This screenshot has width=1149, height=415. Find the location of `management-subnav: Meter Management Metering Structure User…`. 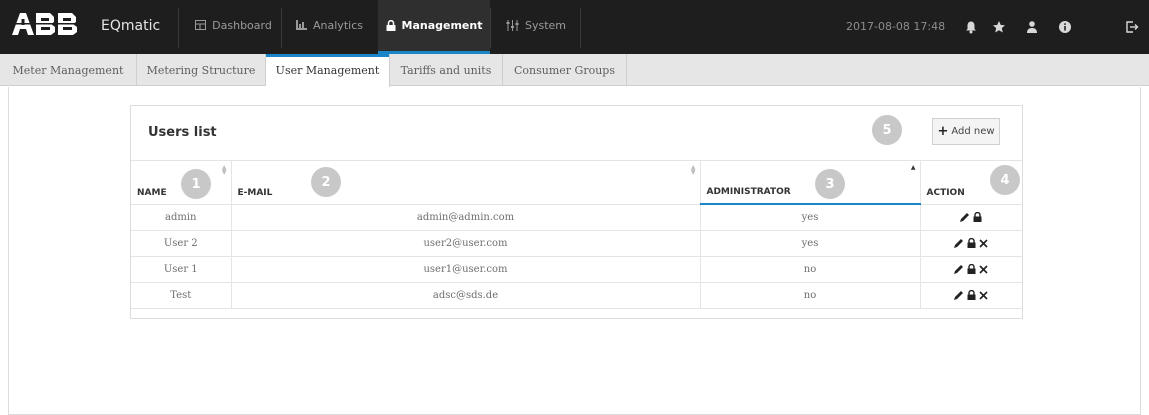

management-subnav: Meter Management Metering Structure User… is located at coordinates (574, 70).